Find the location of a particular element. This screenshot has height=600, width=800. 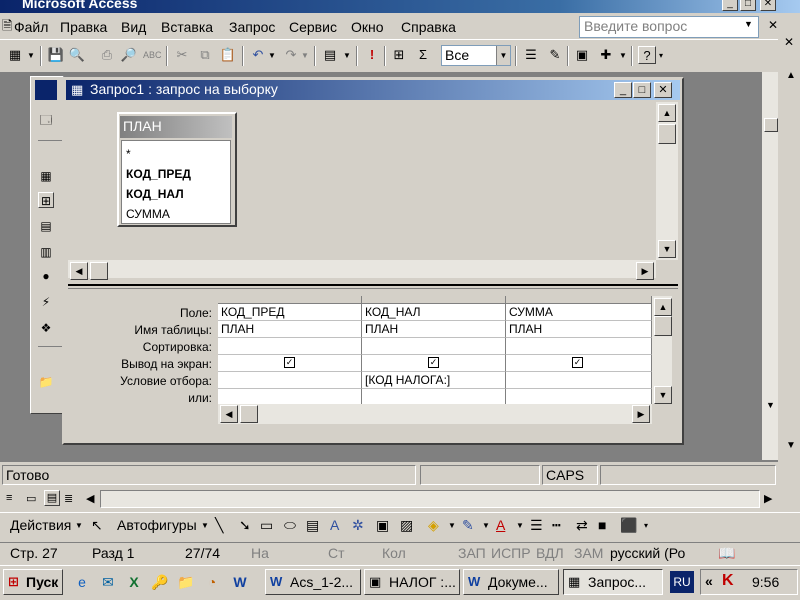

actions-dropdown-icon: ▼ is located at coordinates (79, 525).